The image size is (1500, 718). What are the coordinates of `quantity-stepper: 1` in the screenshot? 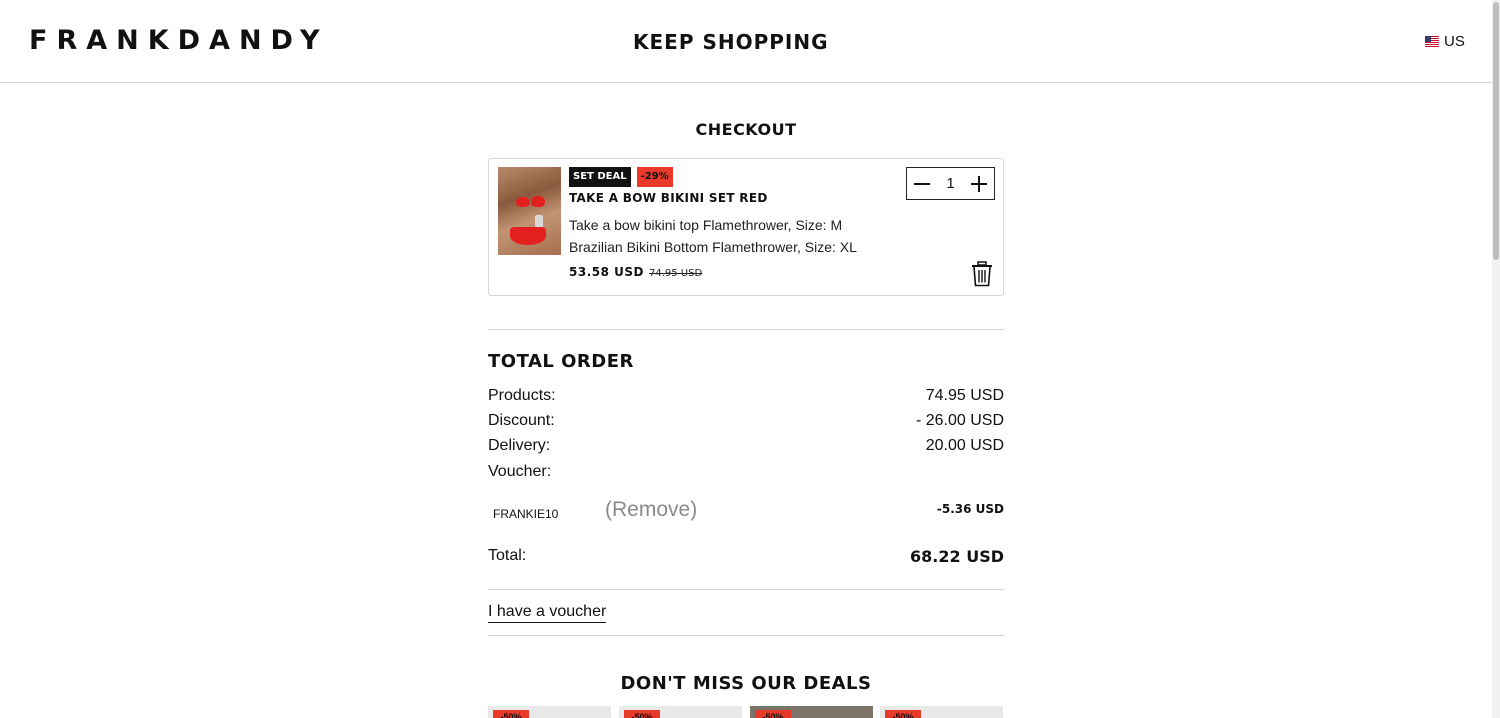 It's located at (950, 183).